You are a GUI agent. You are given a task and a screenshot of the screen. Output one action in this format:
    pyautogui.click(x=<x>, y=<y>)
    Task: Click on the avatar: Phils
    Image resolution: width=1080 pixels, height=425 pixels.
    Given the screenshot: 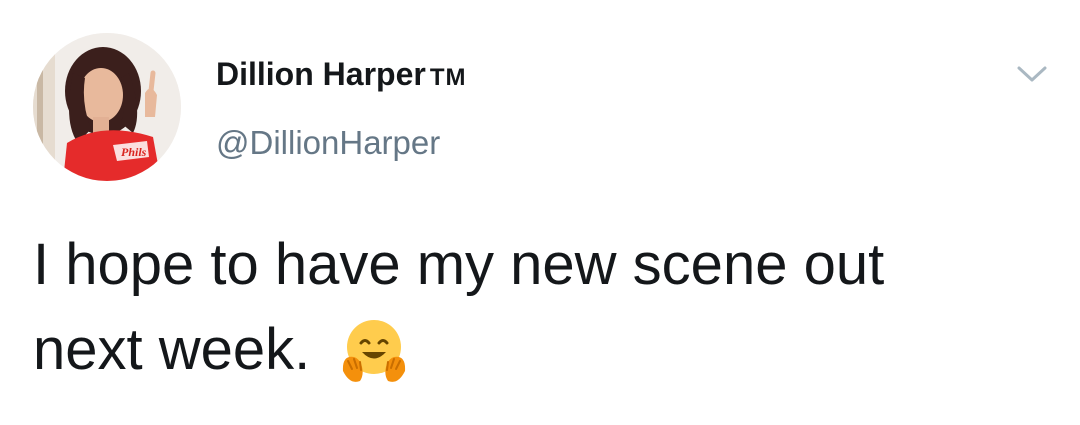 What is the action you would take?
    pyautogui.click(x=107, y=107)
    